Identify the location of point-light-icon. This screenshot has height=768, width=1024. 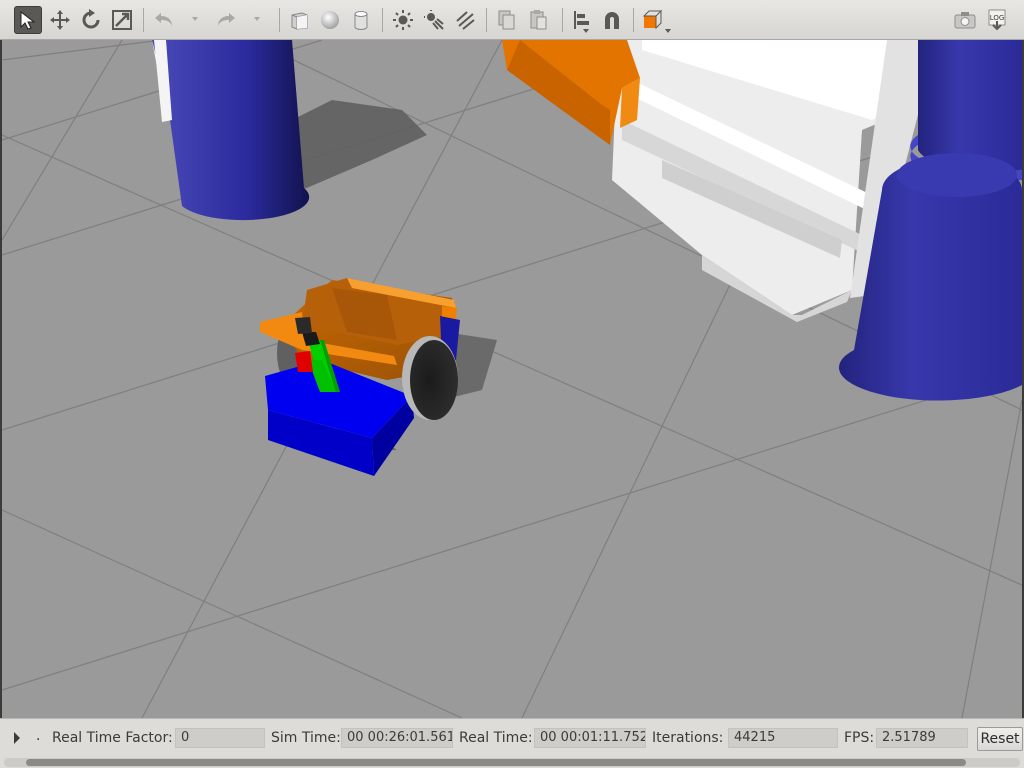
(403, 20).